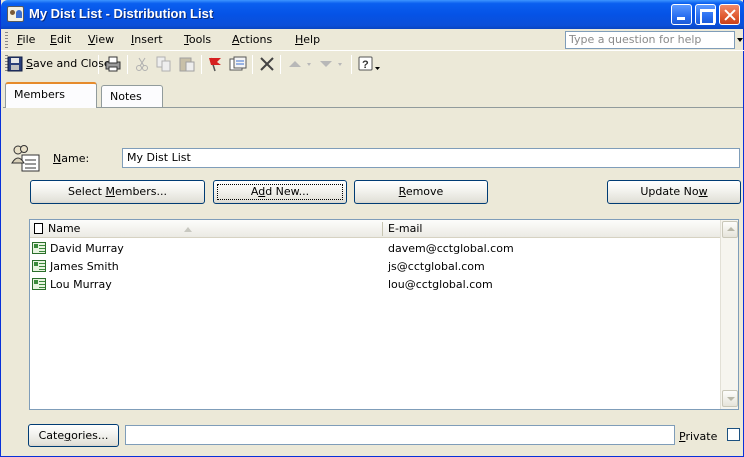 The height and width of the screenshot is (457, 744). Describe the element at coordinates (142, 64) in the screenshot. I see `cut-icon` at that location.